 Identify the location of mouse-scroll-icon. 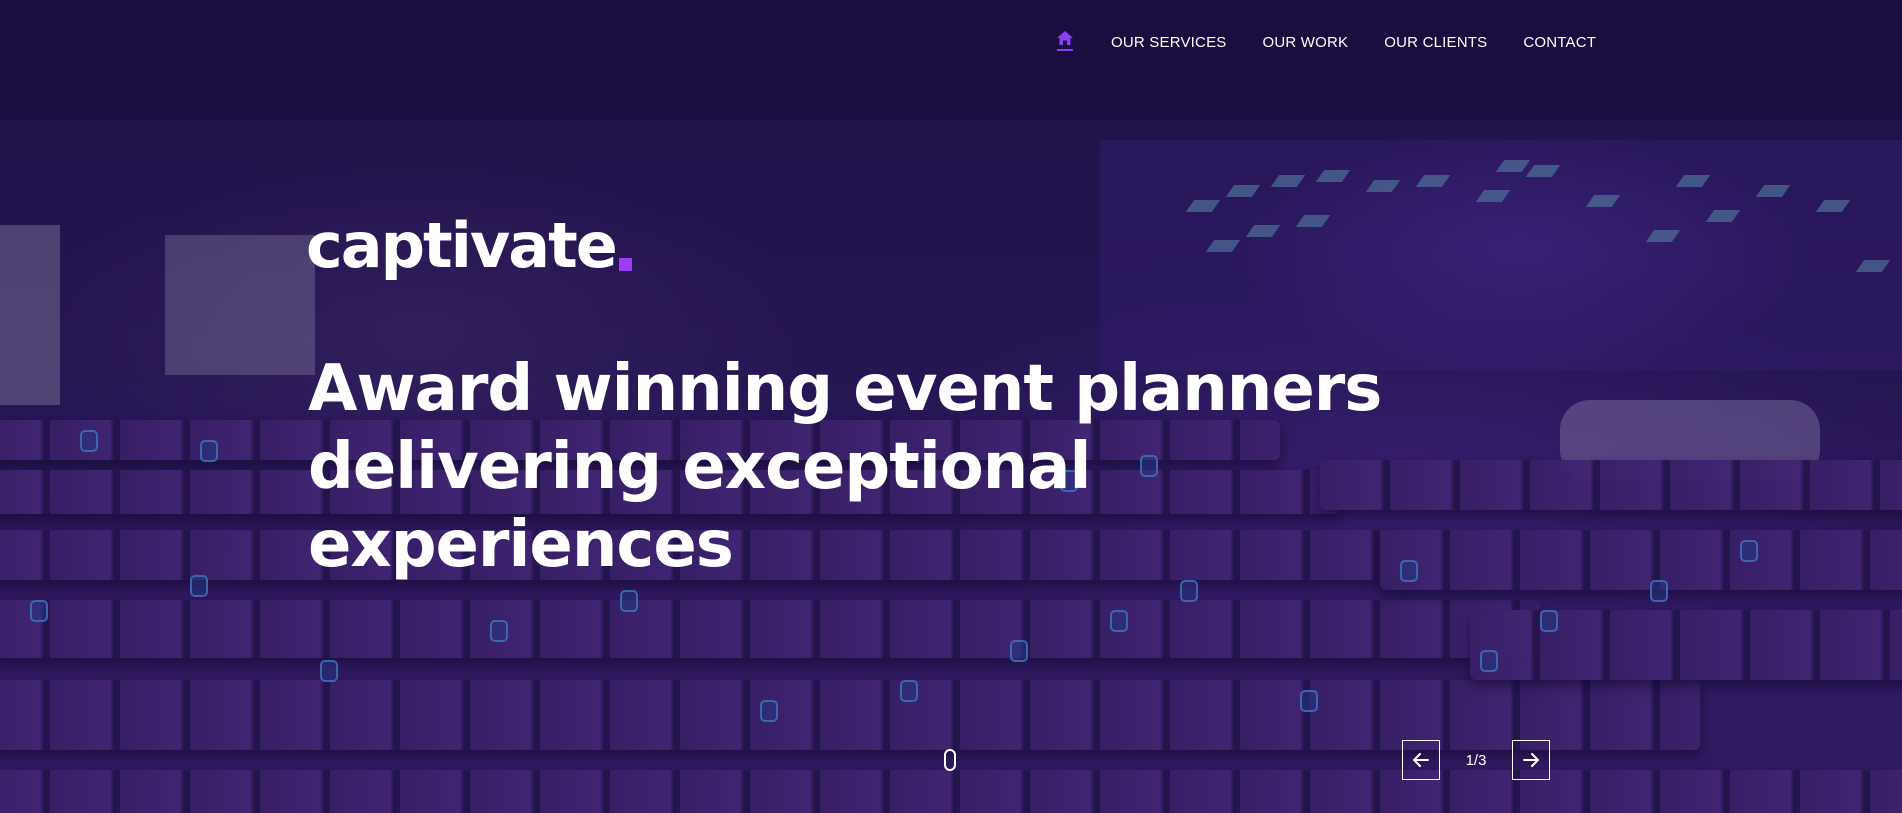
(950, 760).